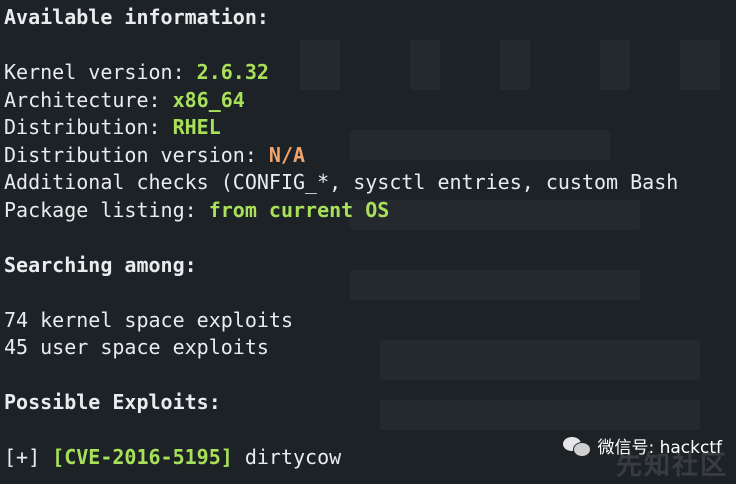 The image size is (736, 484). I want to click on package-listing-line: Package listing: from current OS, so click(370, 211).